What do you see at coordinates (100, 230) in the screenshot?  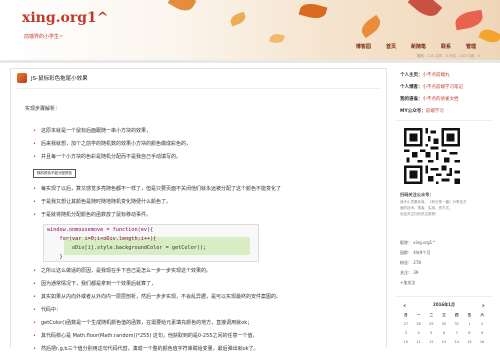 I see `code-line: window.onmousemove = function(ev){` at bounding box center [100, 230].